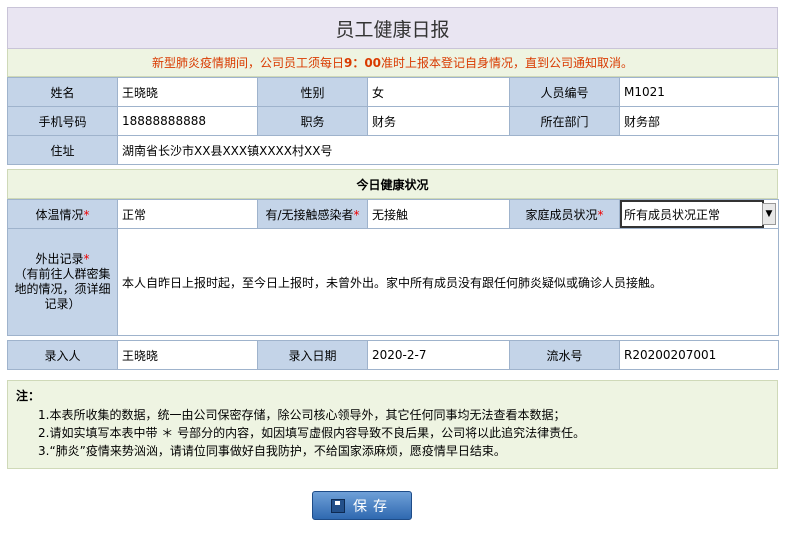  Describe the element at coordinates (312, 121) in the screenshot. I see `position-label: 职务` at that location.